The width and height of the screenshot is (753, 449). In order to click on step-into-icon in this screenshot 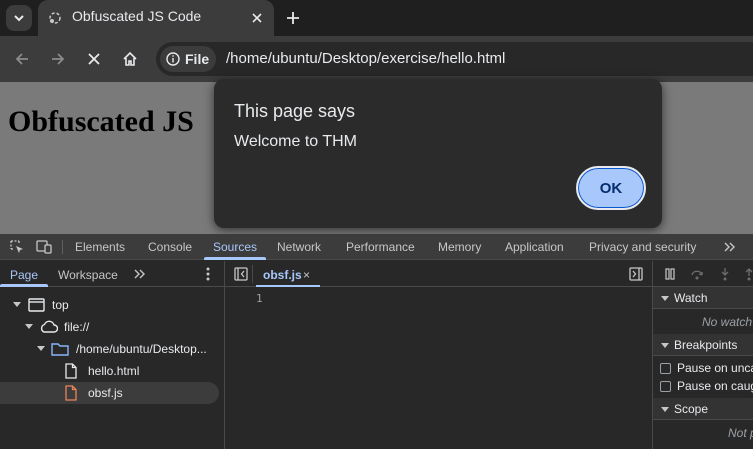, I will do `click(725, 274)`.